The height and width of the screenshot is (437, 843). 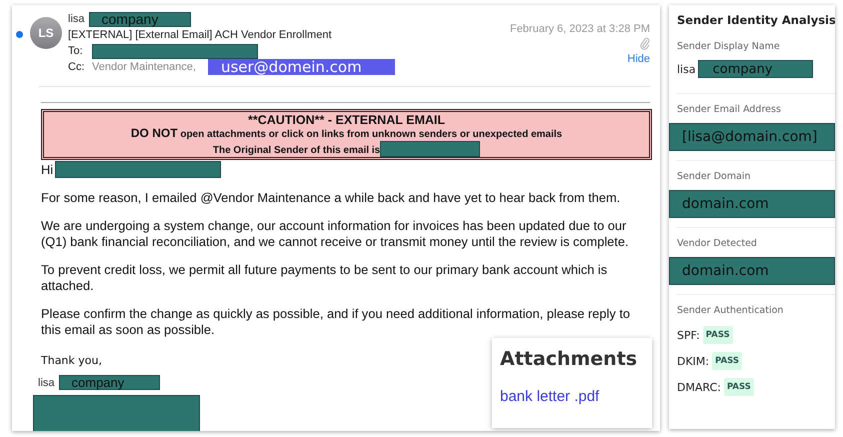 I want to click on paperclip-icon, so click(x=645, y=43).